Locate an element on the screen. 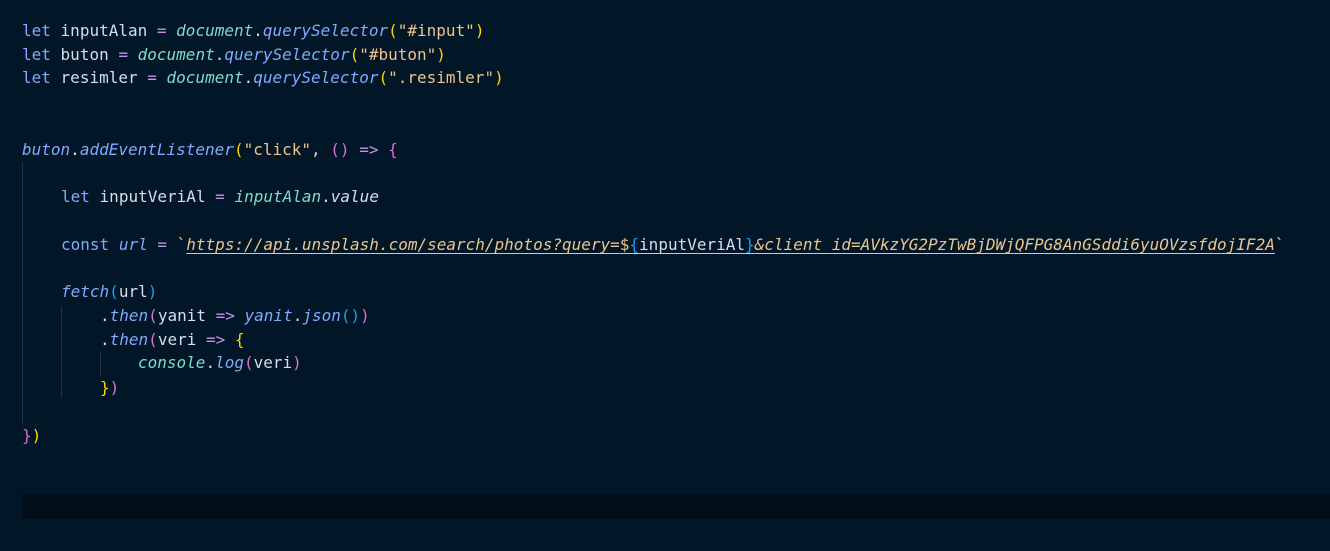  keyword-const: const is located at coordinates (85, 244).